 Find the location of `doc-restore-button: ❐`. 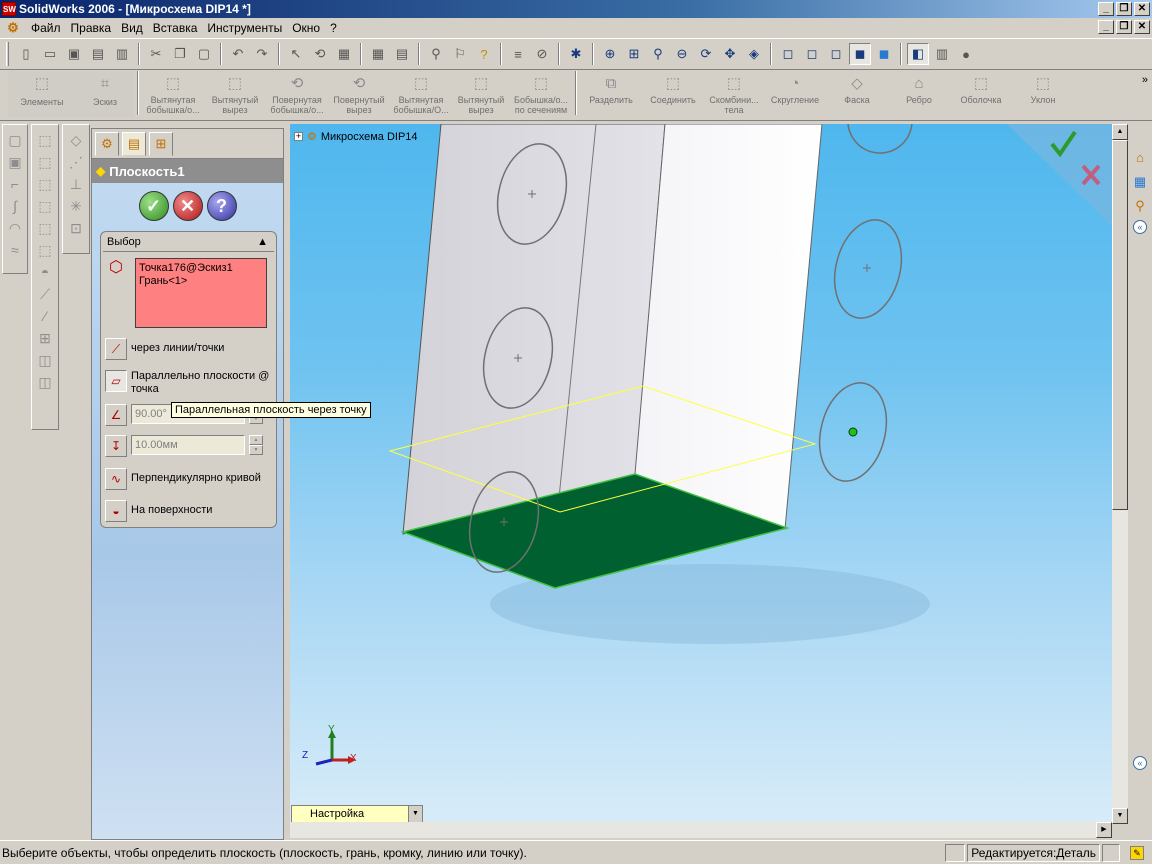

doc-restore-button: ❐ is located at coordinates (1124, 27).